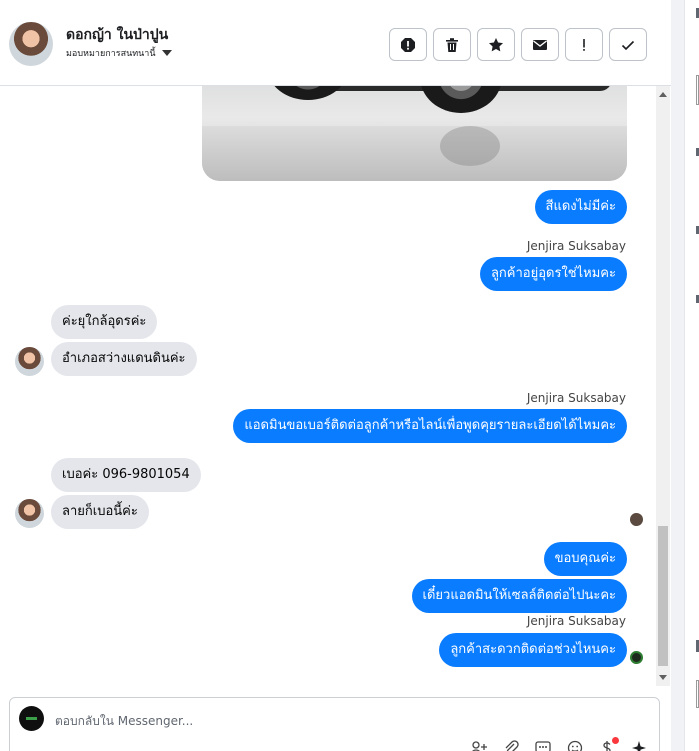 This screenshot has width=699, height=751. I want to click on assign-conversation-label: มอบหมายการสนทนานี้, so click(111, 54).